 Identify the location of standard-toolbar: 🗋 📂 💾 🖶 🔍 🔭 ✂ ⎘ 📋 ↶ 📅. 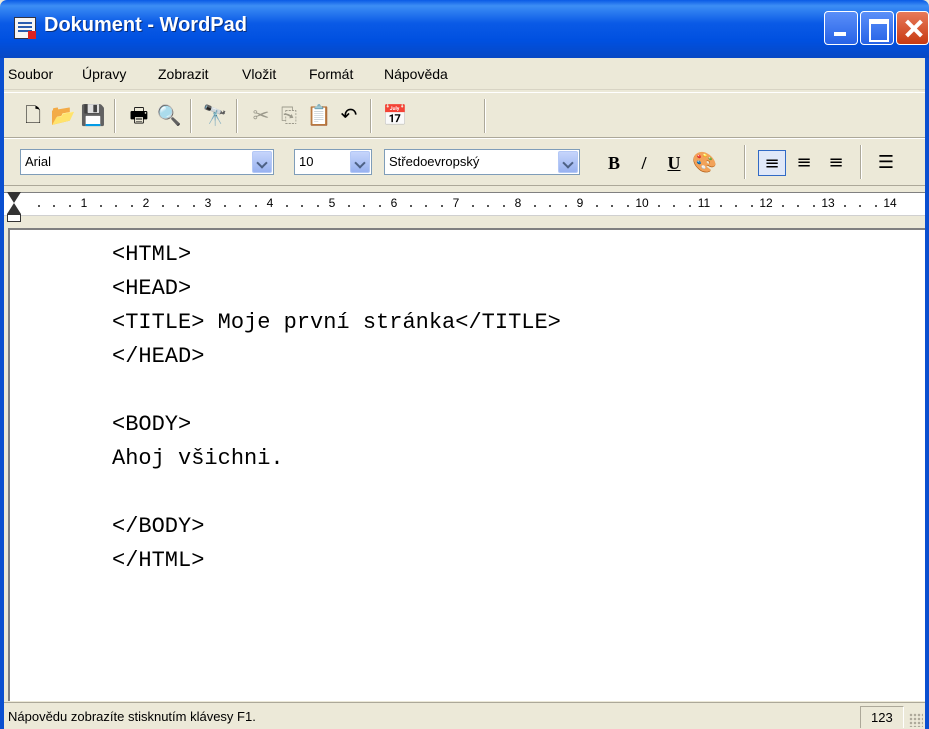
(464, 115).